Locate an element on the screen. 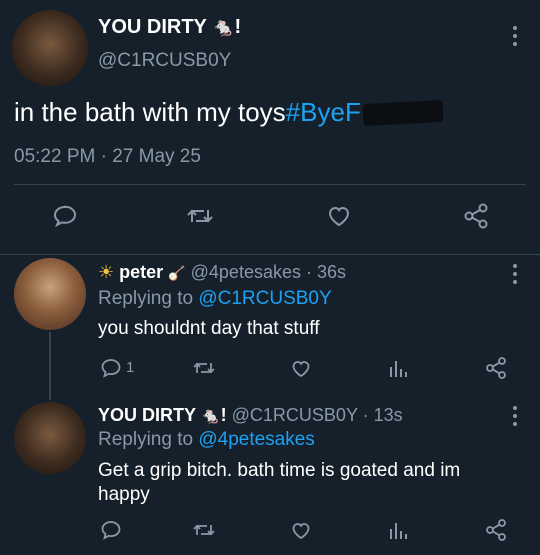  reply-time: 36s is located at coordinates (332, 272).